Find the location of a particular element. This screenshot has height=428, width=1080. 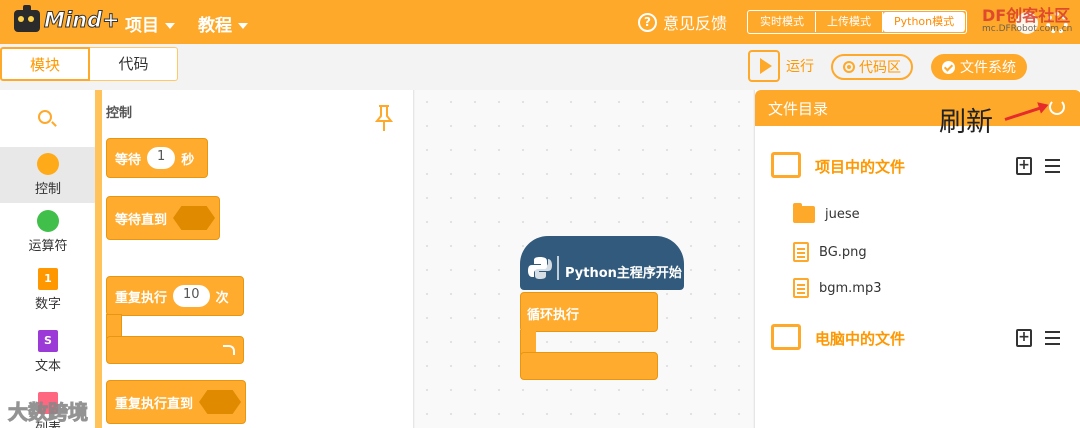

block-repeat-until-label: 重复执行直到 is located at coordinates (154, 404).